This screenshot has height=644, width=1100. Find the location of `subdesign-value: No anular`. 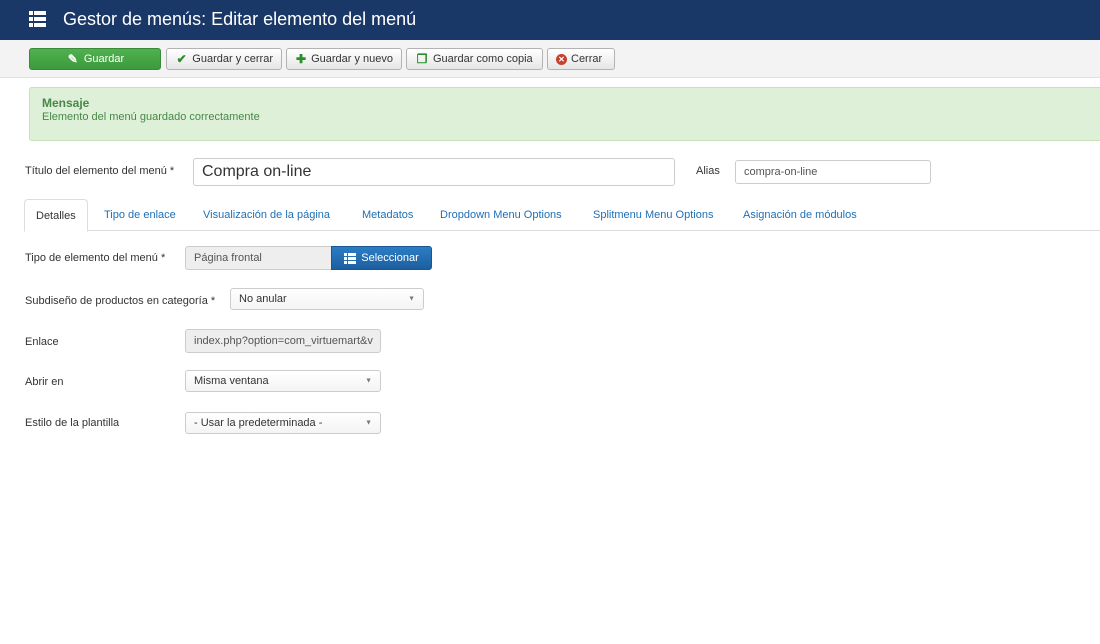

subdesign-value: No anular is located at coordinates (263, 299).